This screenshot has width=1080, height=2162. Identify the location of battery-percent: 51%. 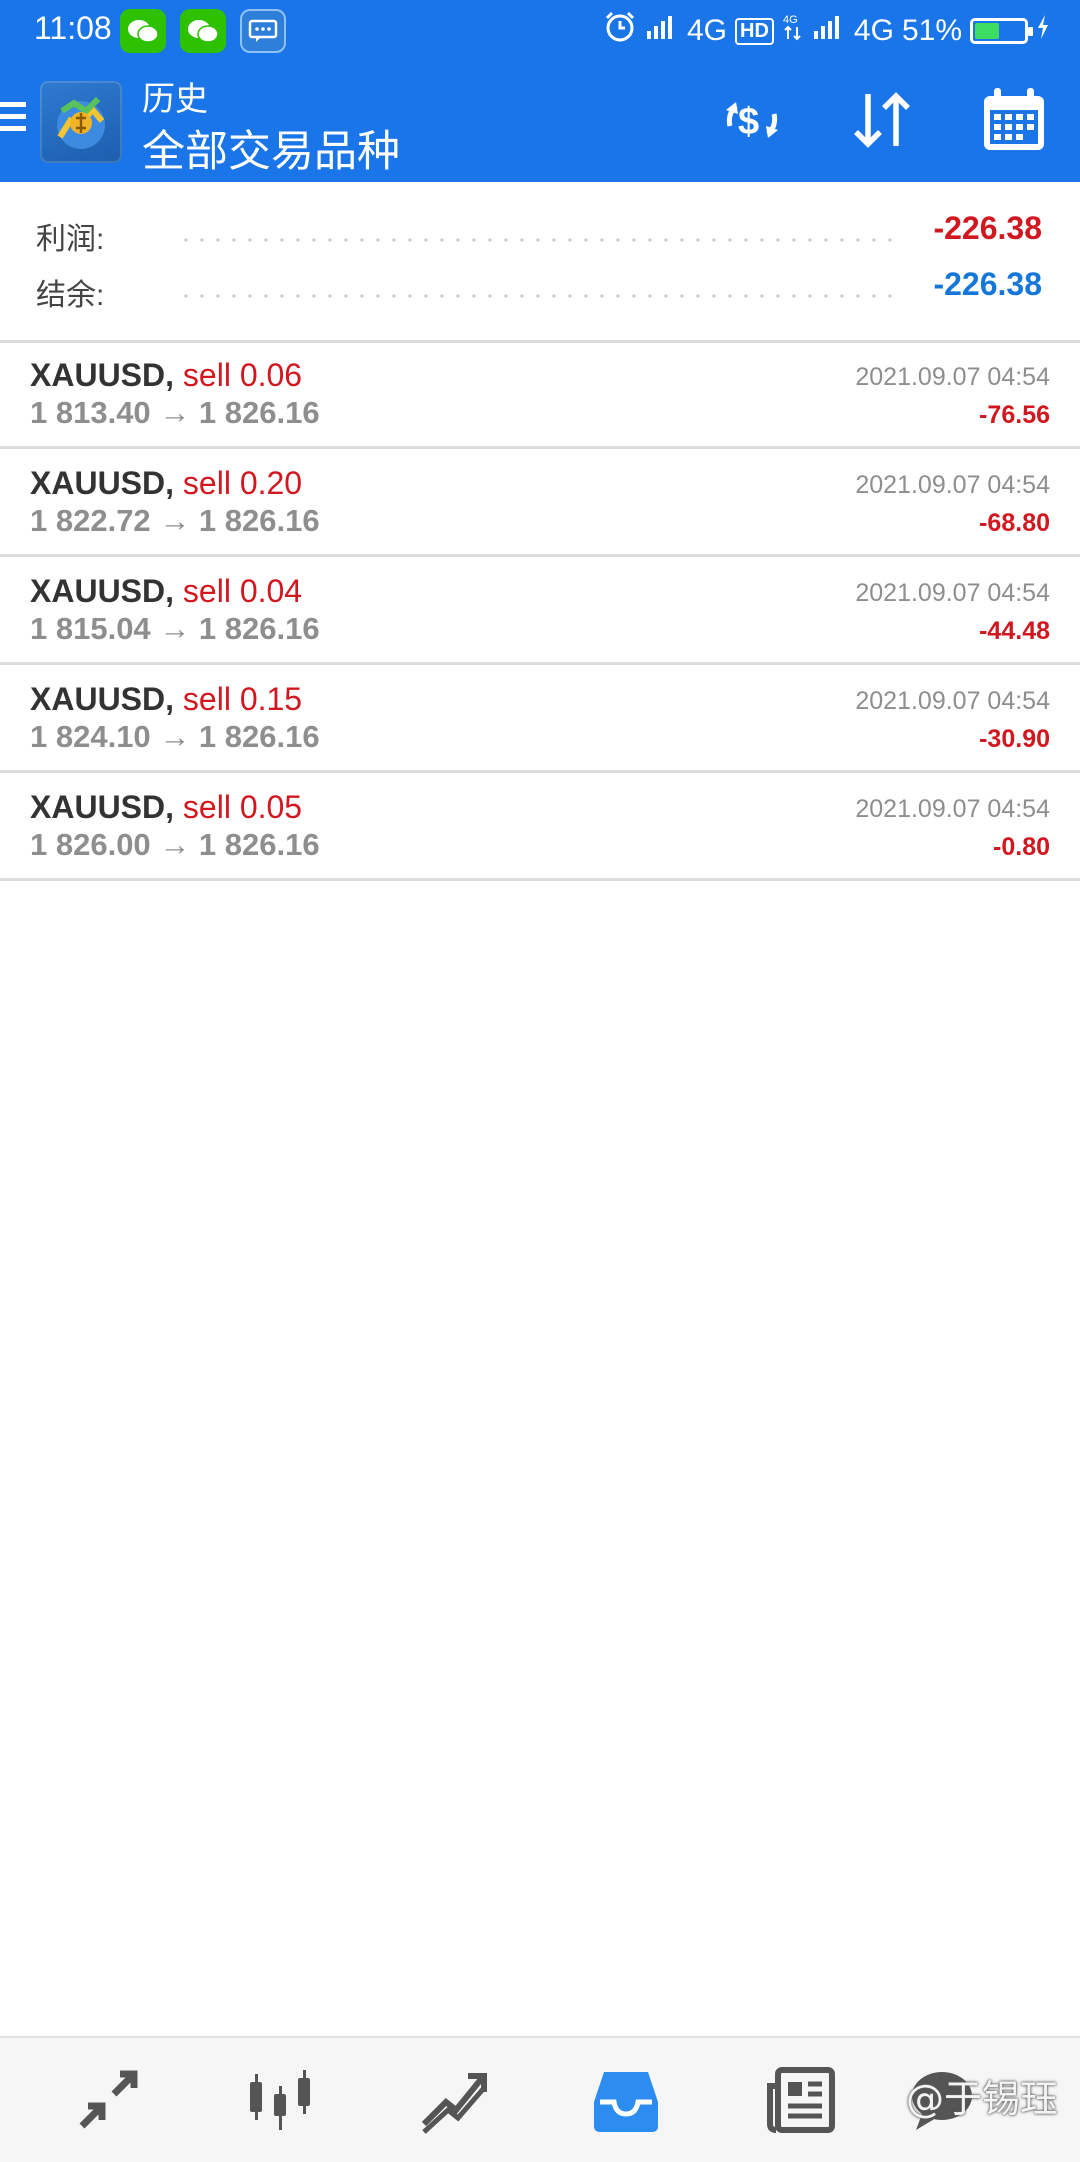
(931, 30).